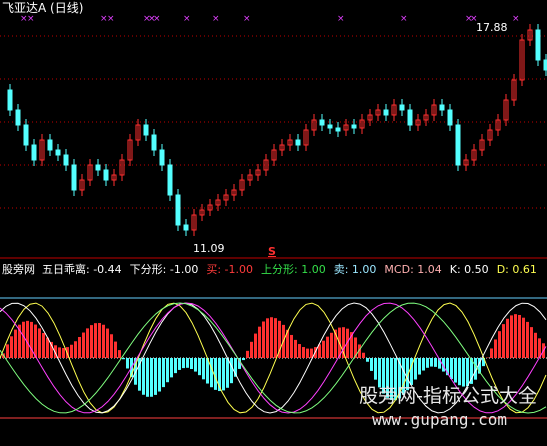 The width and height of the screenshot is (547, 446). What do you see at coordinates (164, 269) in the screenshot?
I see `indicator-item-1: 下分形: -1.00` at bounding box center [164, 269].